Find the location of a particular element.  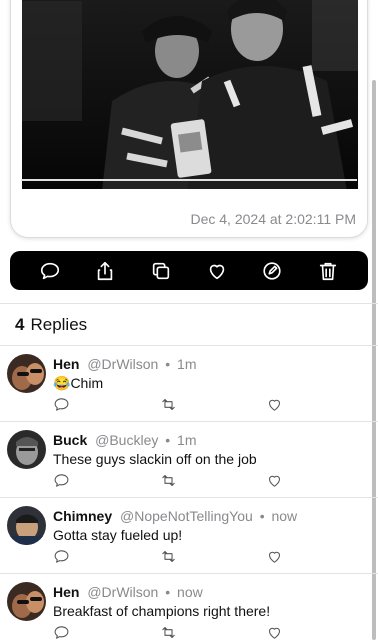

reply-header: Chimney @NopeNotTellingYou • now is located at coordinates (175, 516).